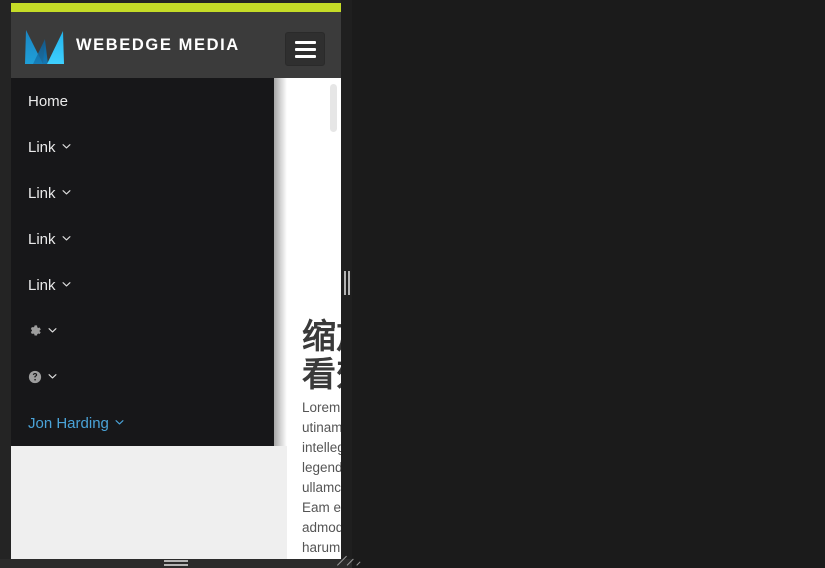 Image resolution: width=825 pixels, height=568 pixels. Describe the element at coordinates (333, 108) in the screenshot. I see `page-scrollbar-thumb` at that location.